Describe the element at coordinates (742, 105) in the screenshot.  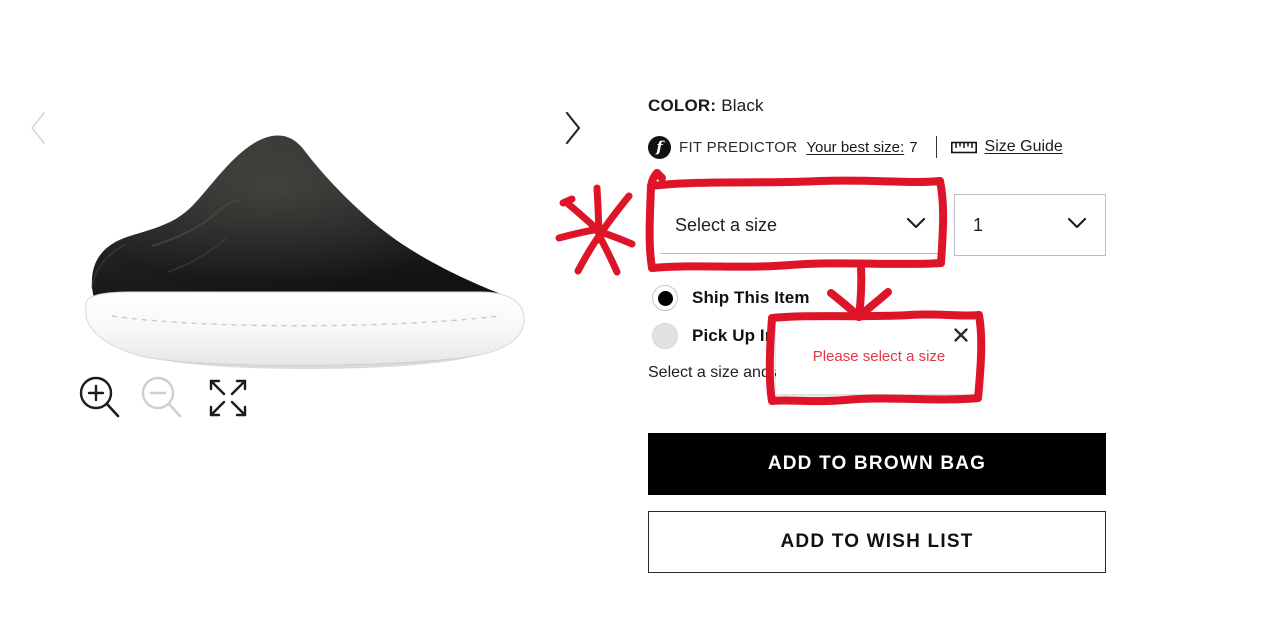
I see `color-value: Black` at that location.